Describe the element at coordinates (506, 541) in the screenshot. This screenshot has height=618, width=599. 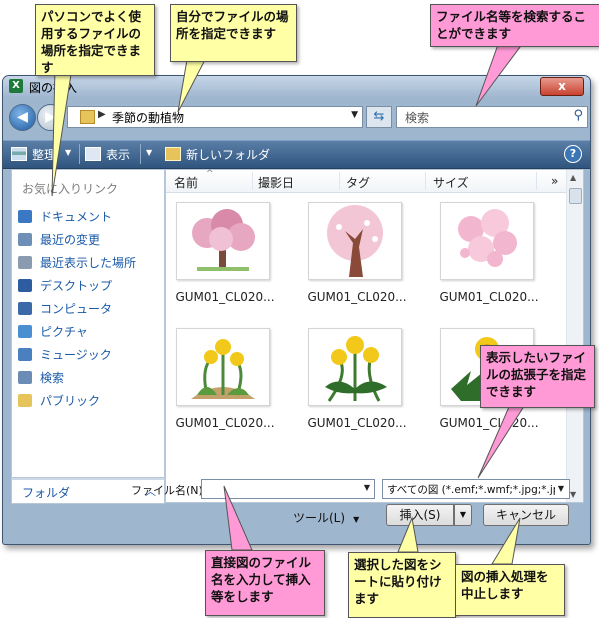
I see `callout-pointer-cancel` at that location.